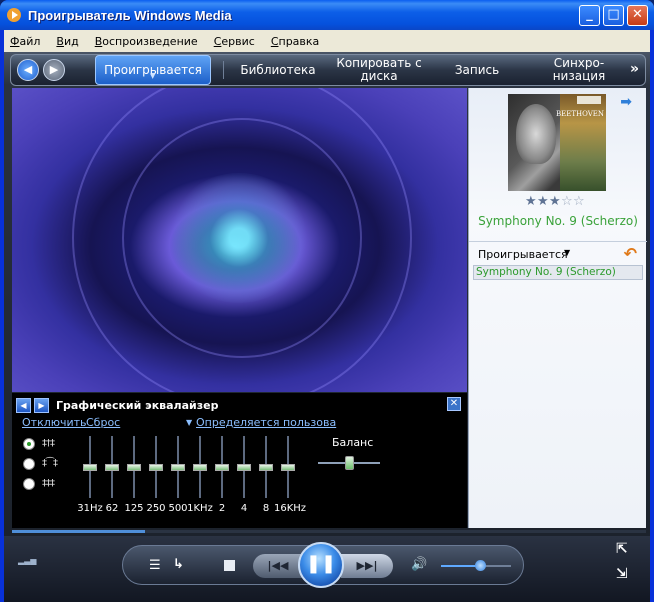 The width and height of the screenshot is (654, 602). I want to click on playlist-menu: Проигрывается, so click(523, 254).